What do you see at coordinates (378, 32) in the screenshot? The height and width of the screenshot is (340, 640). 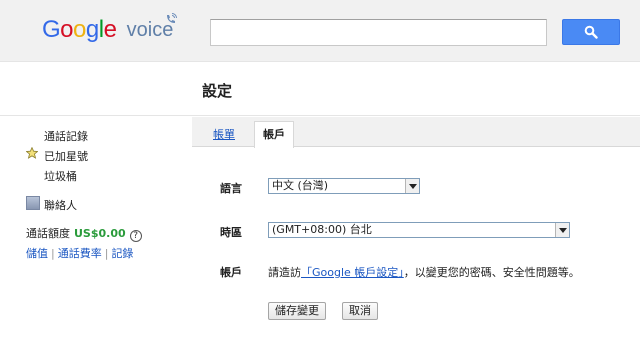 I see `search-input` at bounding box center [378, 32].